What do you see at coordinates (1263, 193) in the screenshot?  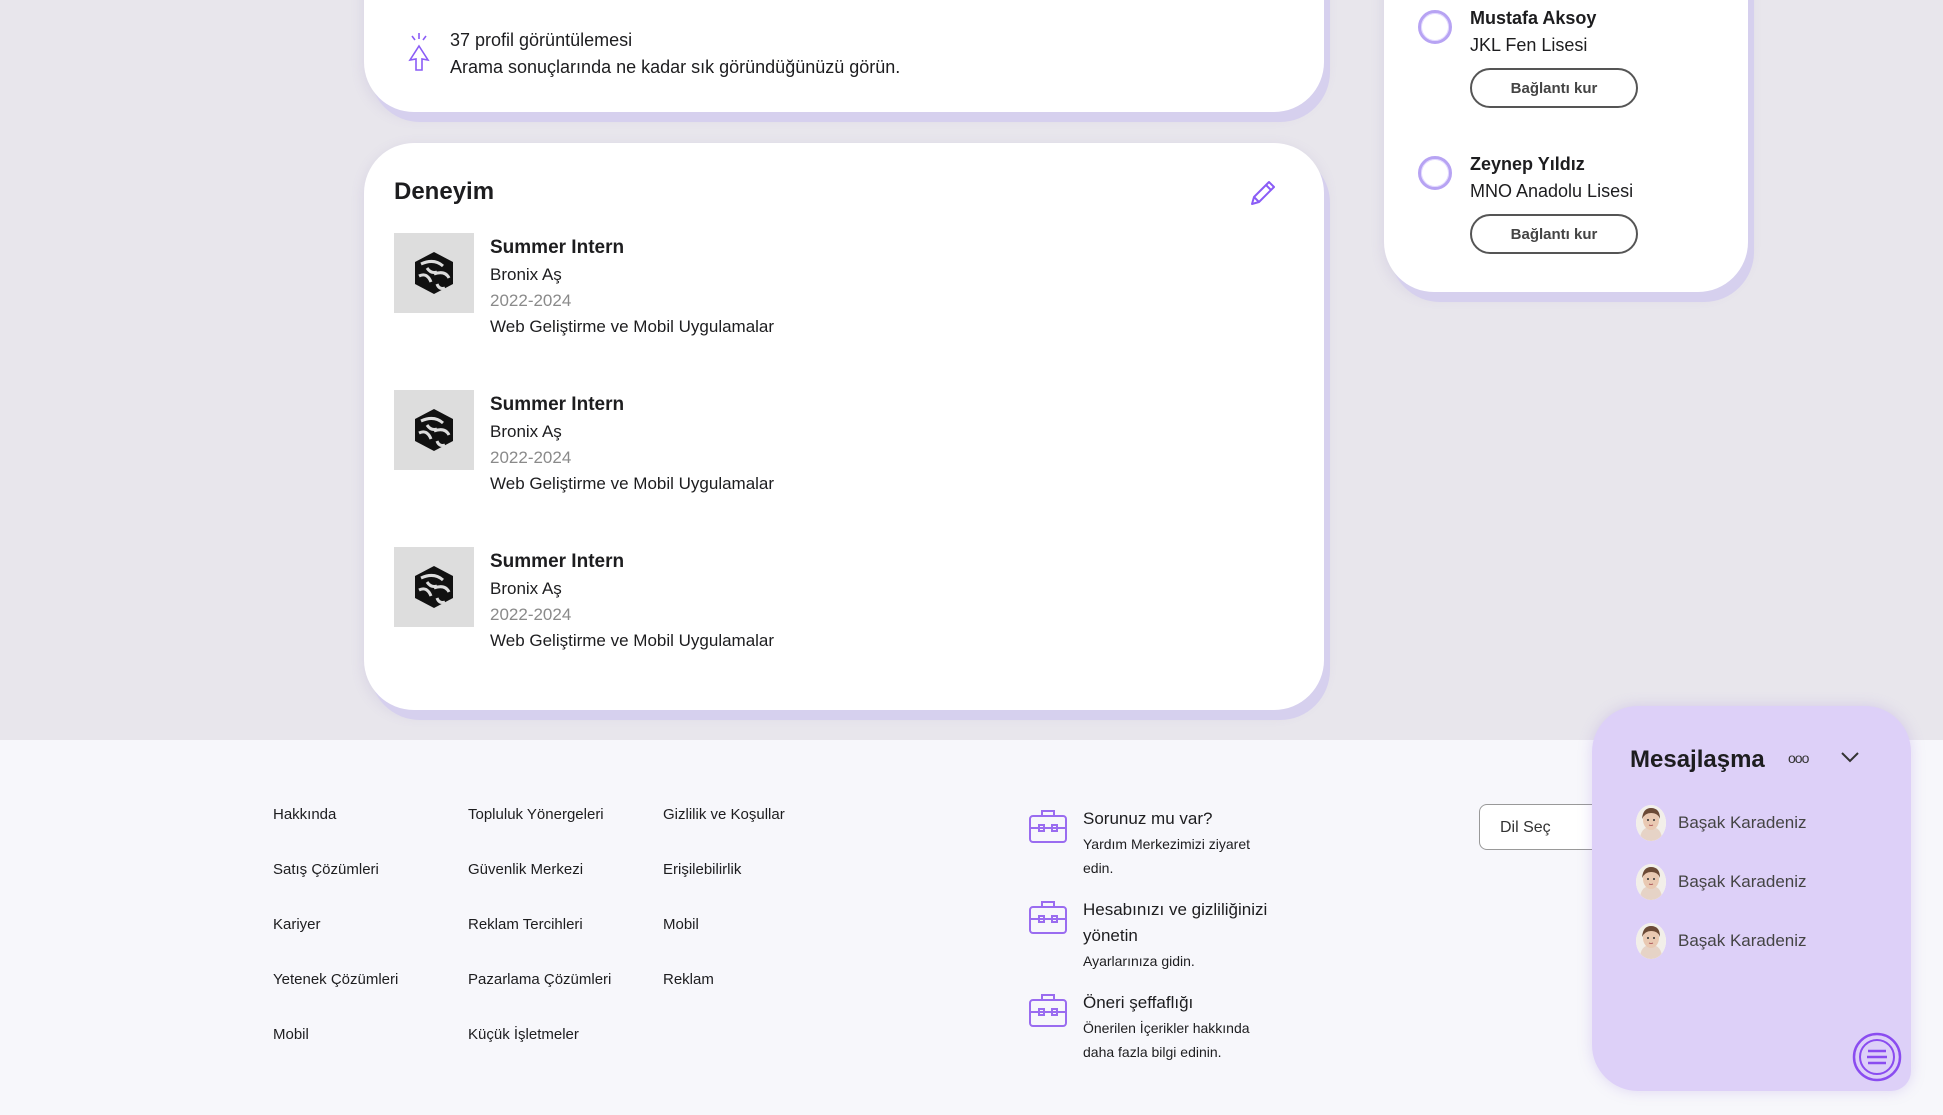 I see `pencil-edit-icon` at bounding box center [1263, 193].